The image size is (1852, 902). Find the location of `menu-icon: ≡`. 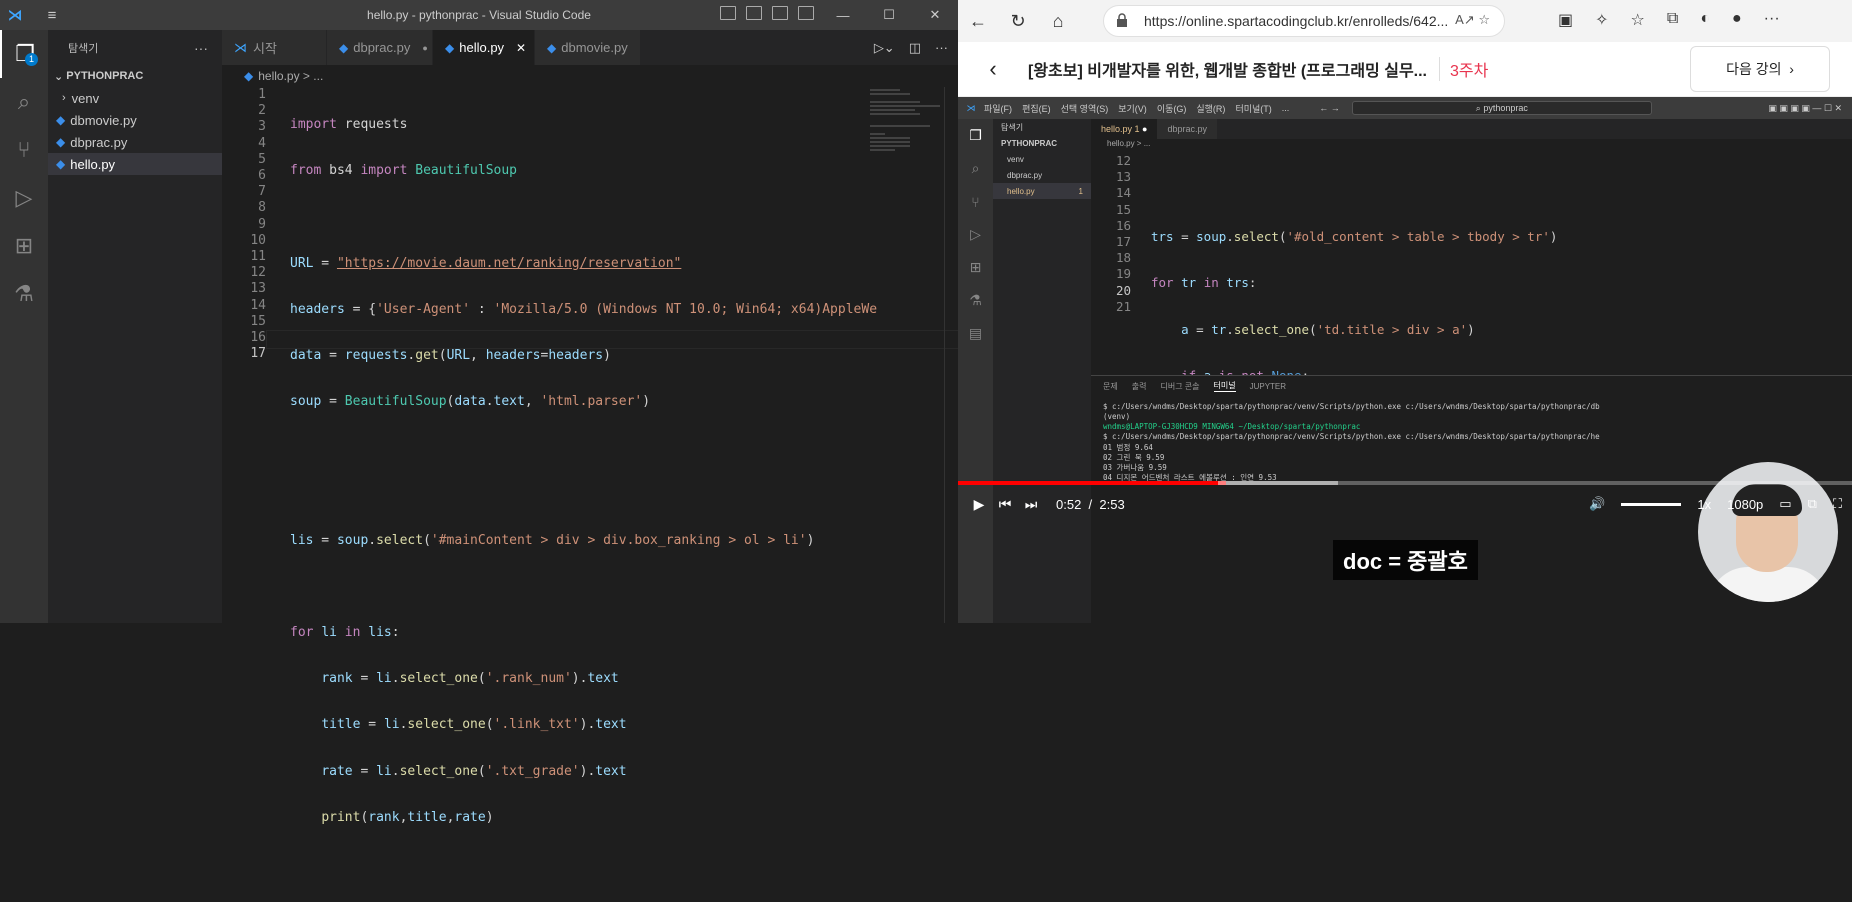

menu-icon: ≡ is located at coordinates (52, 15).